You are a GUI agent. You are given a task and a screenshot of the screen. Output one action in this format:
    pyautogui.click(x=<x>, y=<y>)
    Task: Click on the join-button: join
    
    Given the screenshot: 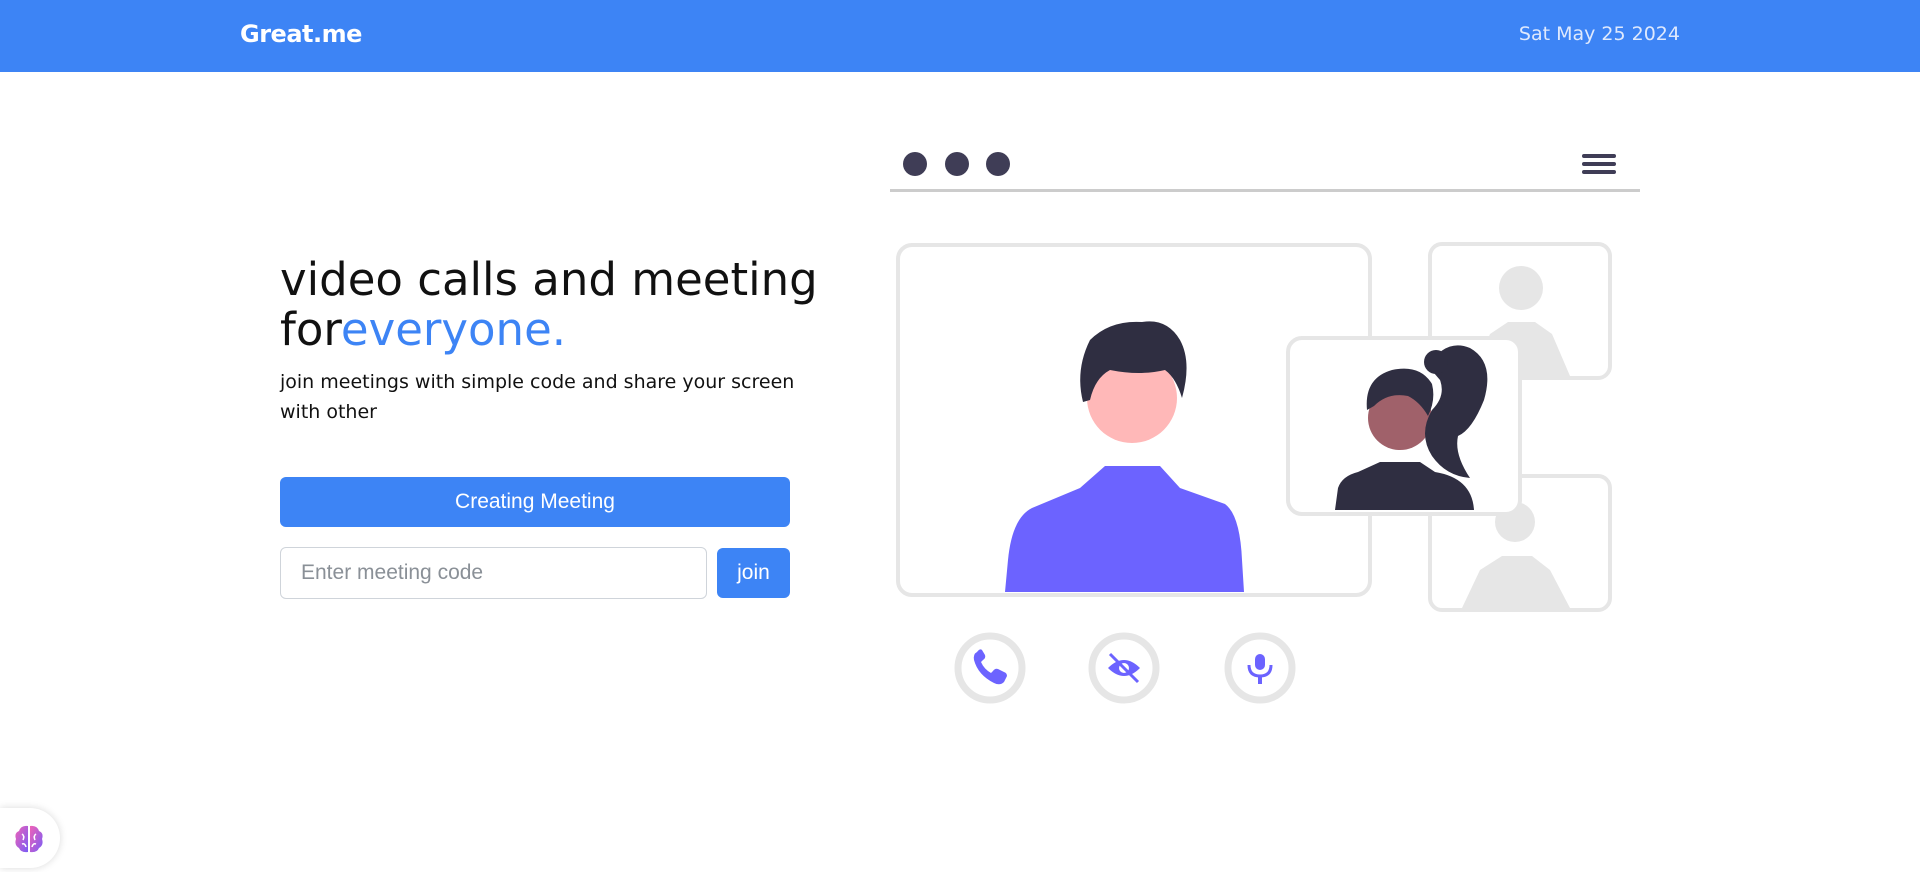 What is the action you would take?
    pyautogui.click(x=753, y=573)
    